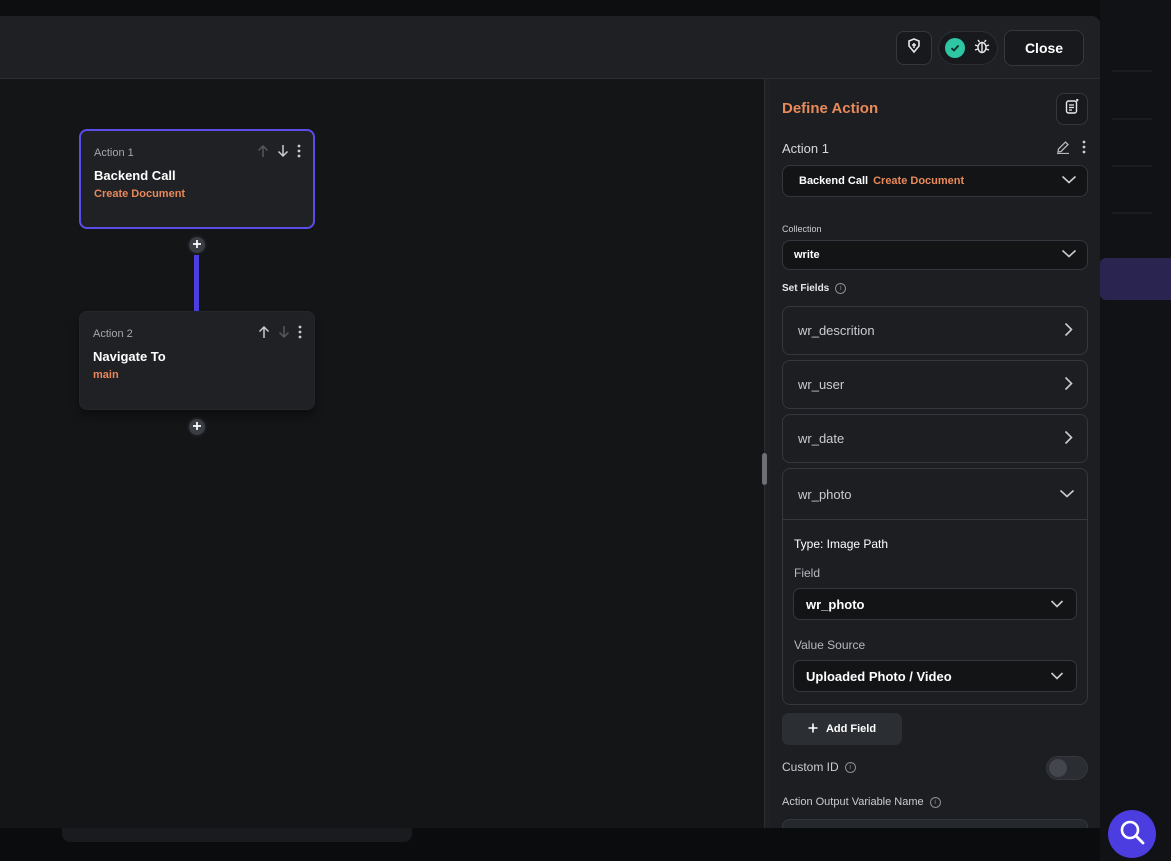  What do you see at coordinates (197, 179) in the screenshot?
I see `action-node-1: Action 1 Backend Call Create Document` at bounding box center [197, 179].